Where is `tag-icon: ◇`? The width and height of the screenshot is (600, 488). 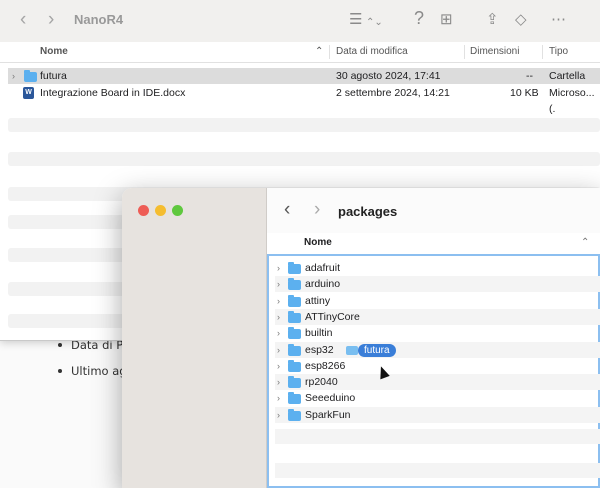
tag-icon: ◇ is located at coordinates (521, 20).